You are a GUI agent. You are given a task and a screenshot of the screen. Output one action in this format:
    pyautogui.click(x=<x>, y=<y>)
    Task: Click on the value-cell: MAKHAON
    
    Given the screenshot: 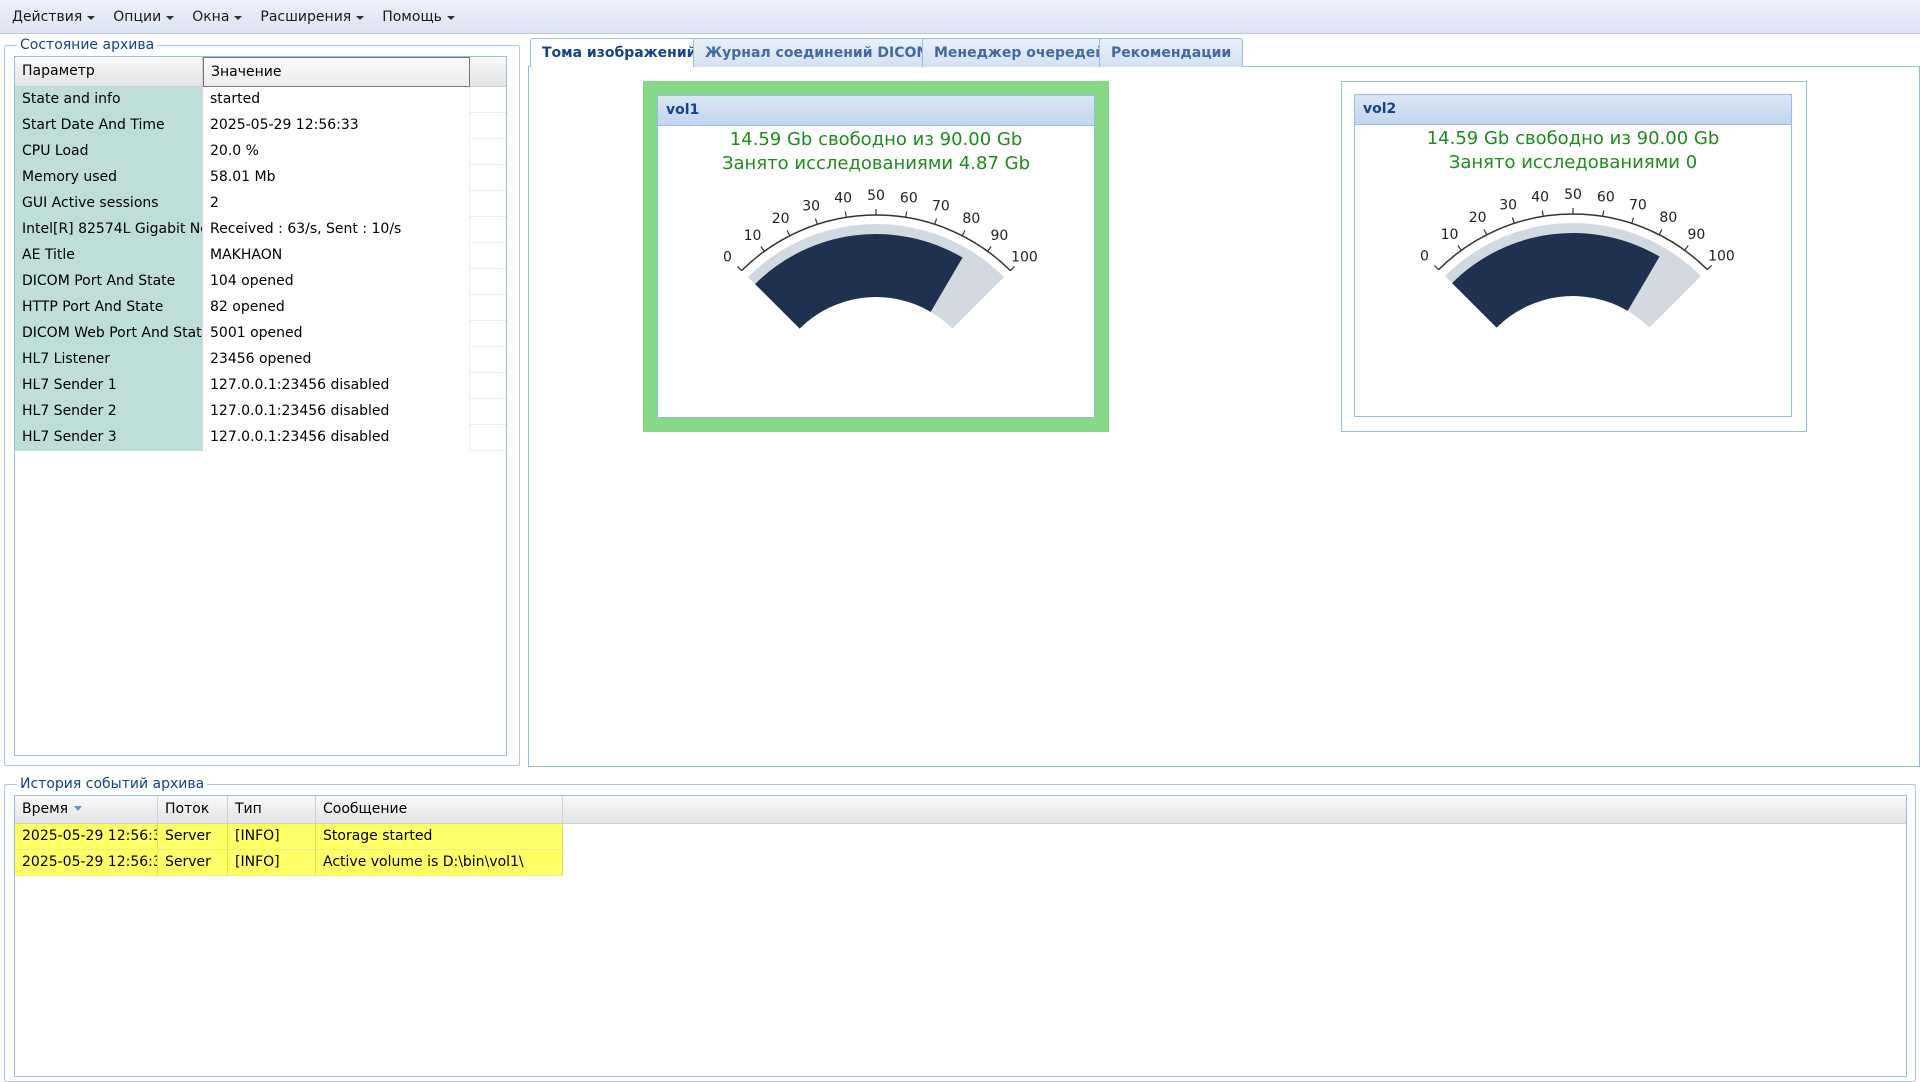 What is the action you would take?
    pyautogui.click(x=336, y=256)
    